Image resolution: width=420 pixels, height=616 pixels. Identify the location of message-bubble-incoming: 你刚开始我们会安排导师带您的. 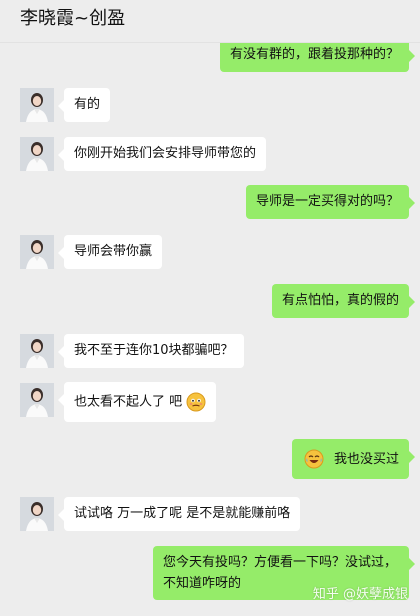
(162, 154).